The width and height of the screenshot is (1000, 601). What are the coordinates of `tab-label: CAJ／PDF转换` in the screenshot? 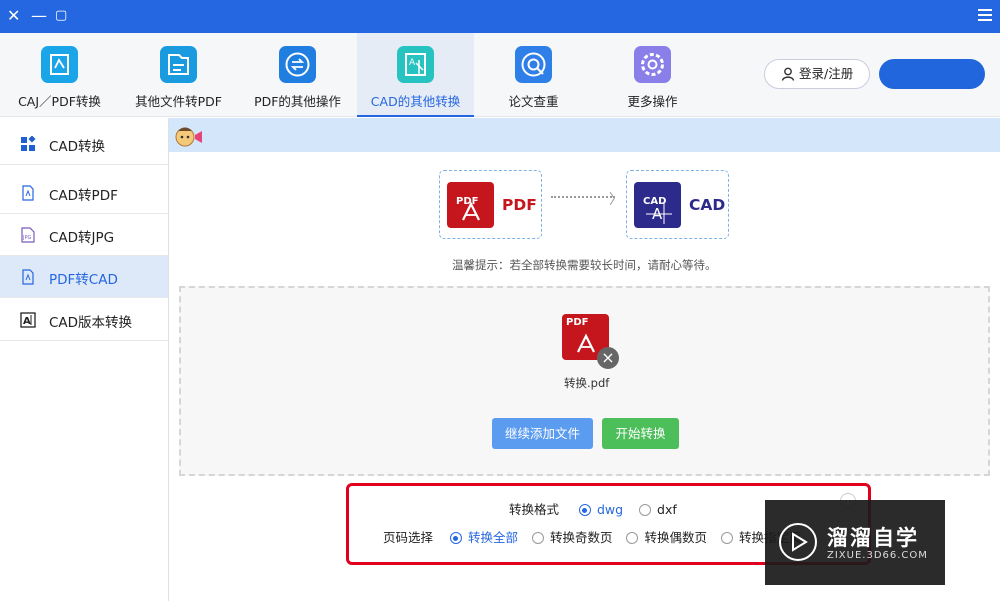 It's located at (59, 101).